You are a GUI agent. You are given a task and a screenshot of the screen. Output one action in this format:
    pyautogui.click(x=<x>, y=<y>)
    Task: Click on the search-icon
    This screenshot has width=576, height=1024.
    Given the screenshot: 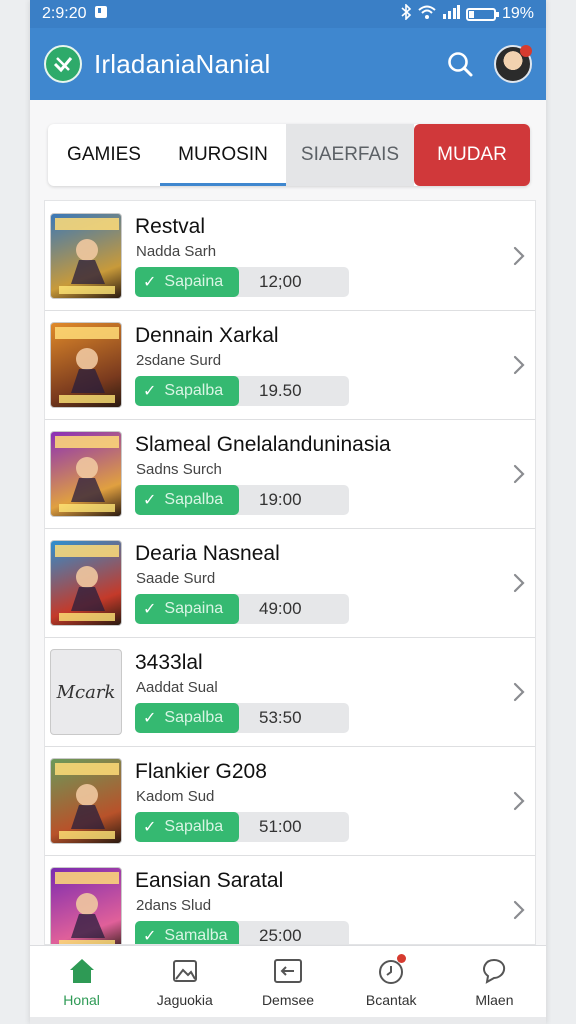 What is the action you would take?
    pyautogui.click(x=460, y=64)
    